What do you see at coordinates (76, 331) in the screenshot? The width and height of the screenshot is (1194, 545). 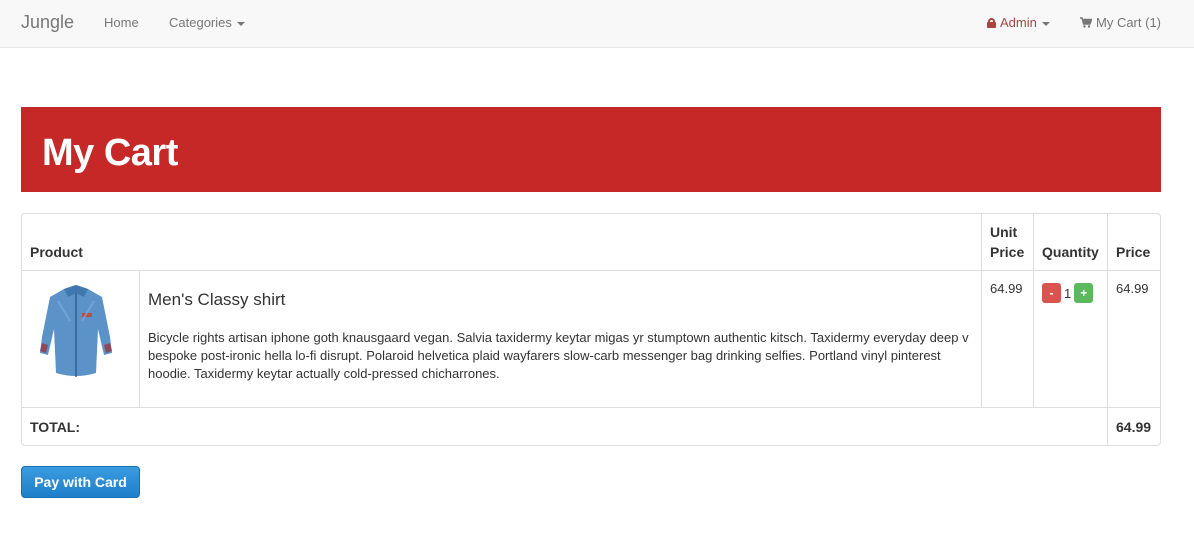 I see `product-image` at bounding box center [76, 331].